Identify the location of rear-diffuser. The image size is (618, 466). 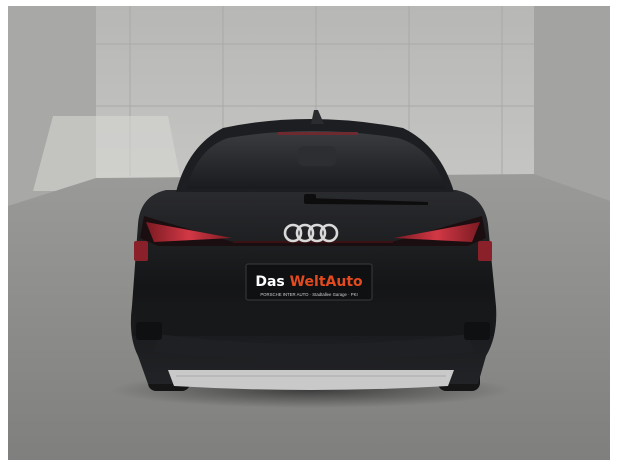
(311, 380).